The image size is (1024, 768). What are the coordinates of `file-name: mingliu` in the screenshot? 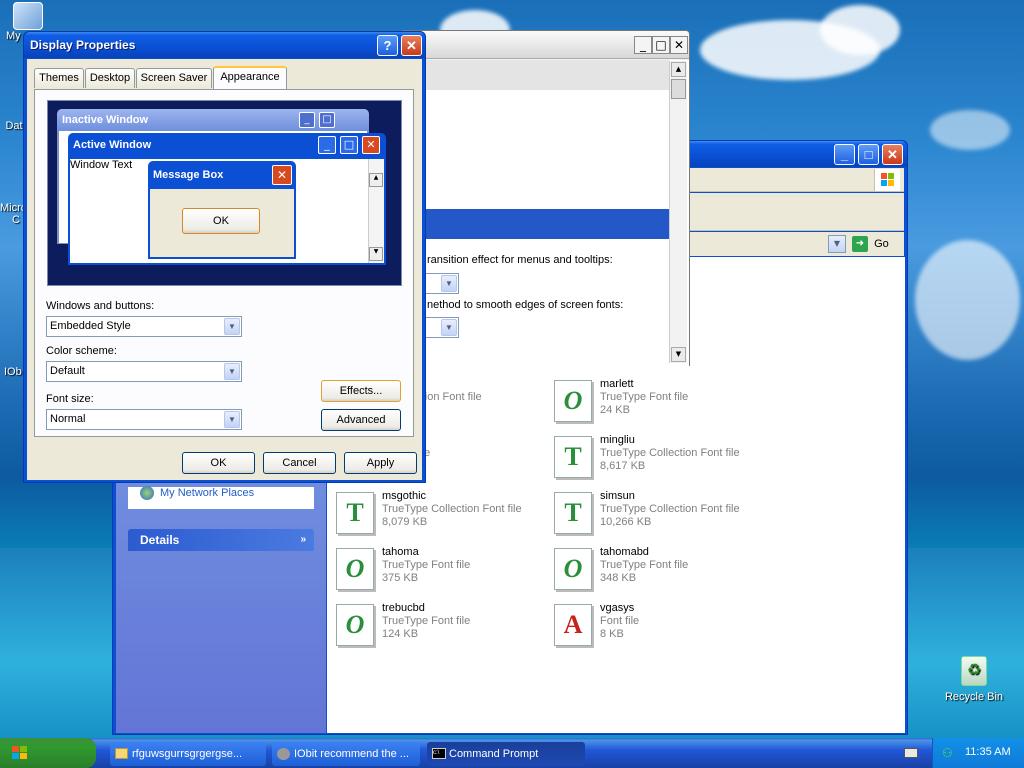 It's located at (617, 440).